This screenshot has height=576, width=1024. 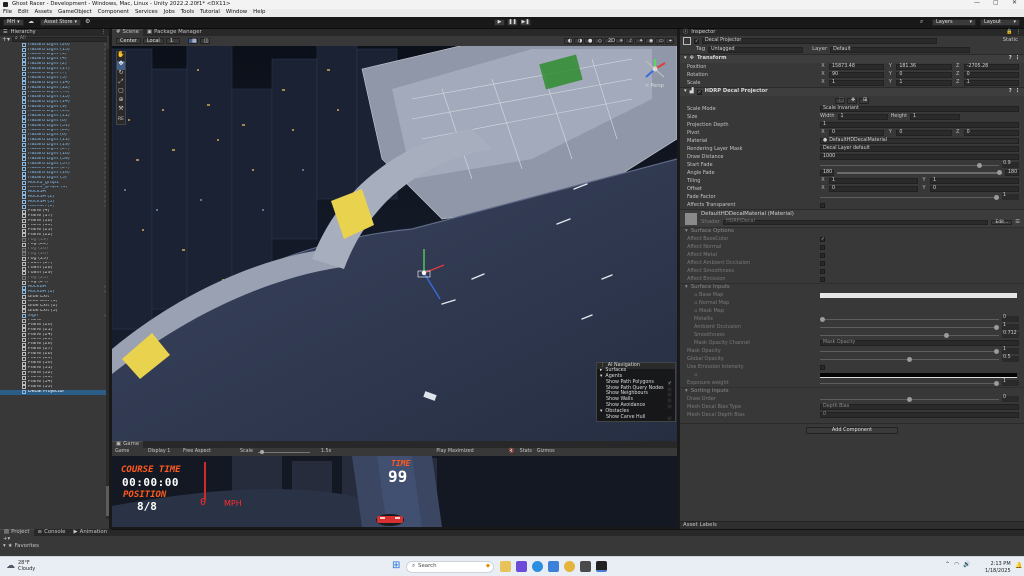 What do you see at coordinates (822, 205) in the screenshot?
I see `affects-transparent-checkbox` at bounding box center [822, 205].